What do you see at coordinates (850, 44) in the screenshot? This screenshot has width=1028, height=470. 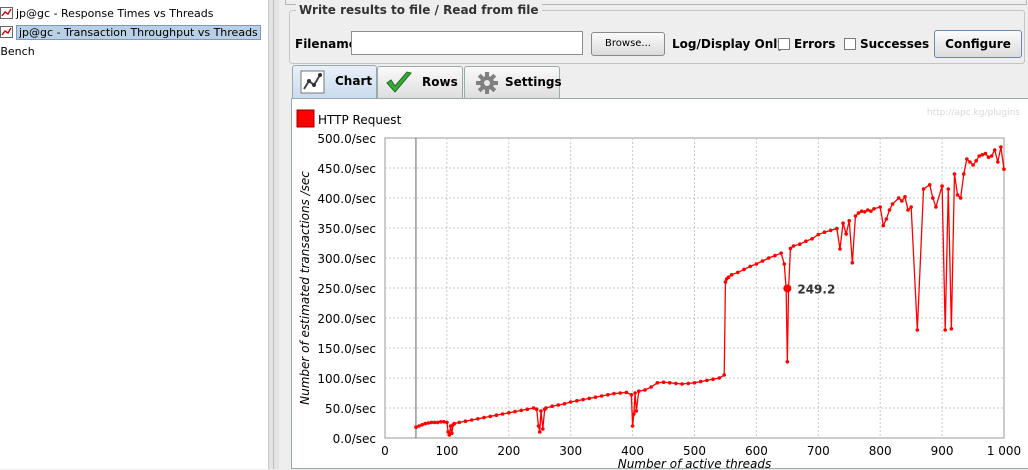 I see `successes-checkbox` at bounding box center [850, 44].